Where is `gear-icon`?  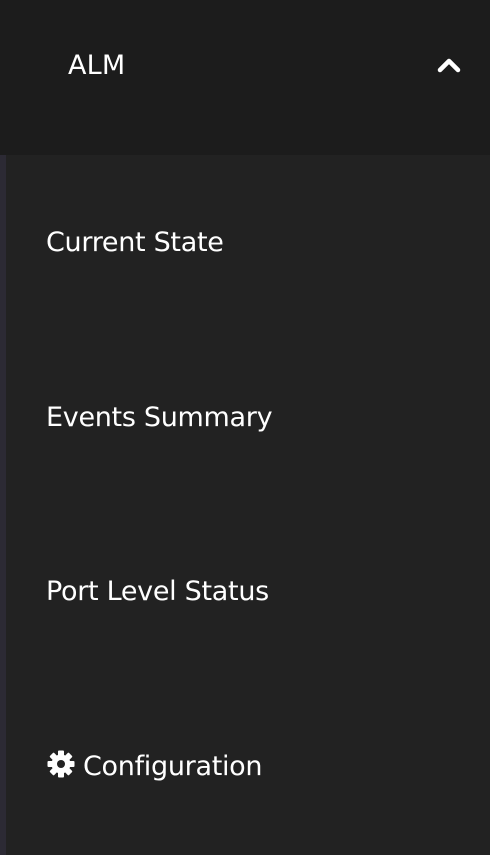 gear-icon is located at coordinates (61, 764).